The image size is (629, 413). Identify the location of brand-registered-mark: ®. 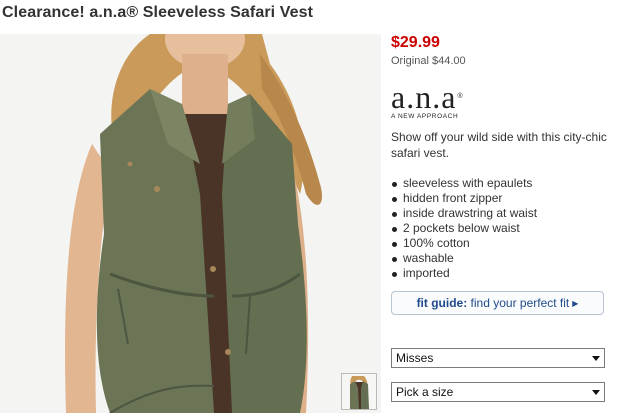
(460, 96).